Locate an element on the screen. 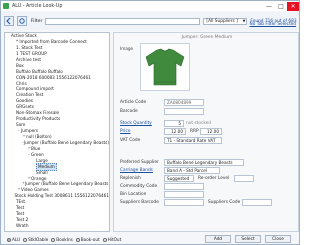 This screenshot has height=245, width=320. radio-label: HitOut is located at coordinates (114, 239).